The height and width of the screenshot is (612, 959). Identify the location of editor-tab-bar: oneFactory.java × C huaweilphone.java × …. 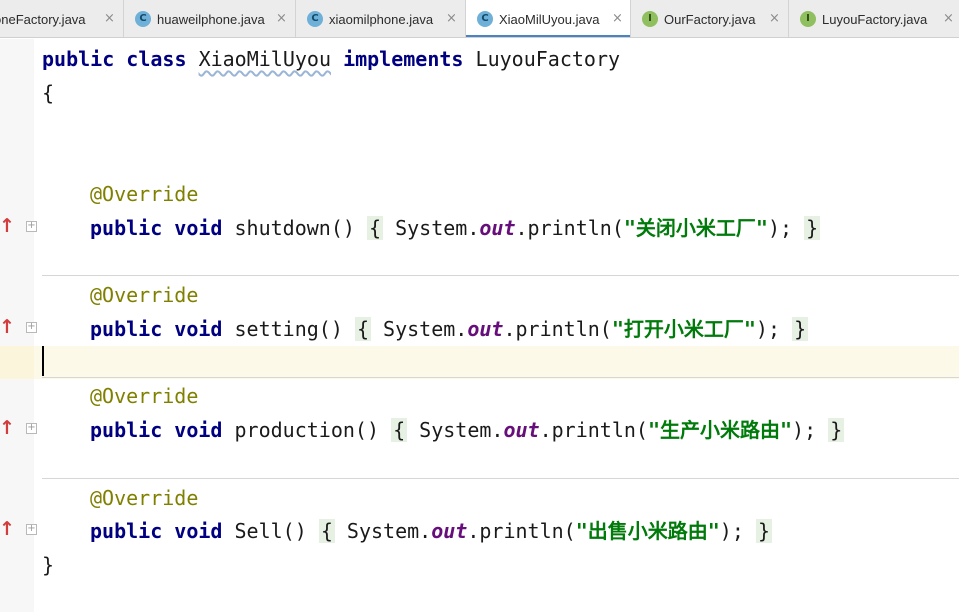
(479, 19).